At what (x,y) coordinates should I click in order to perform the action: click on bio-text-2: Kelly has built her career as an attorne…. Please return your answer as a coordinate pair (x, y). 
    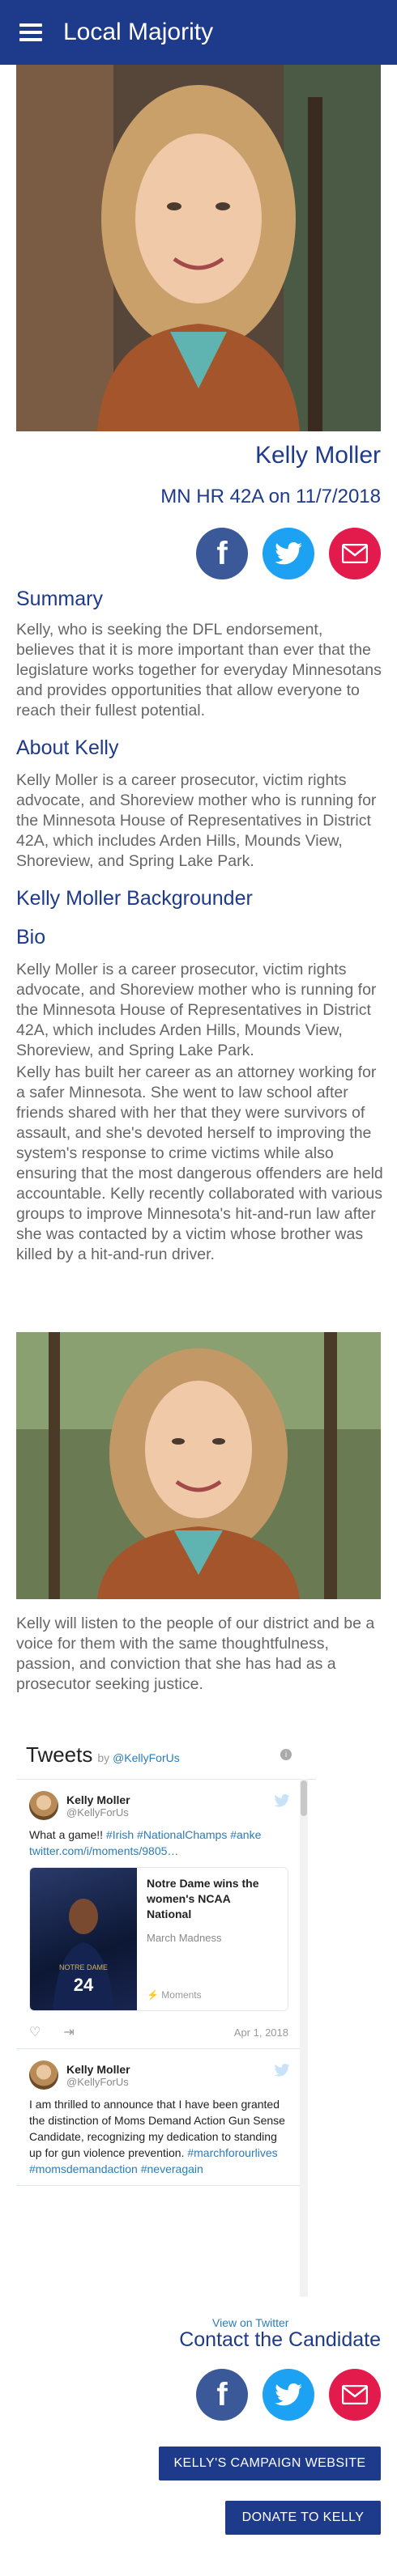
    Looking at the image, I should click on (199, 1163).